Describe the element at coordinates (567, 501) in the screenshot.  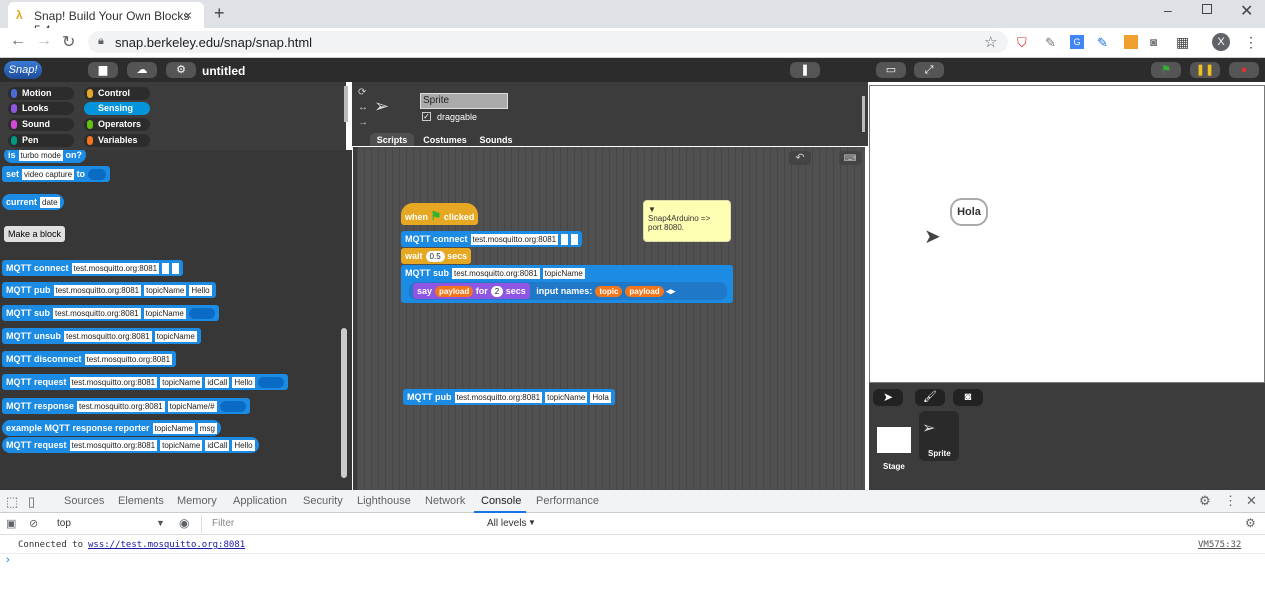
I see `devtools-tab-performance: Performance` at that location.